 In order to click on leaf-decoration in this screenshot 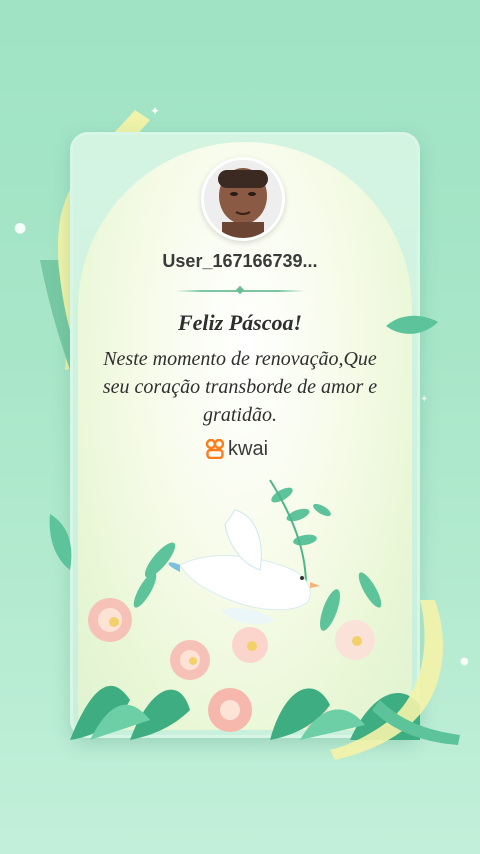, I will do `click(412, 324)`.